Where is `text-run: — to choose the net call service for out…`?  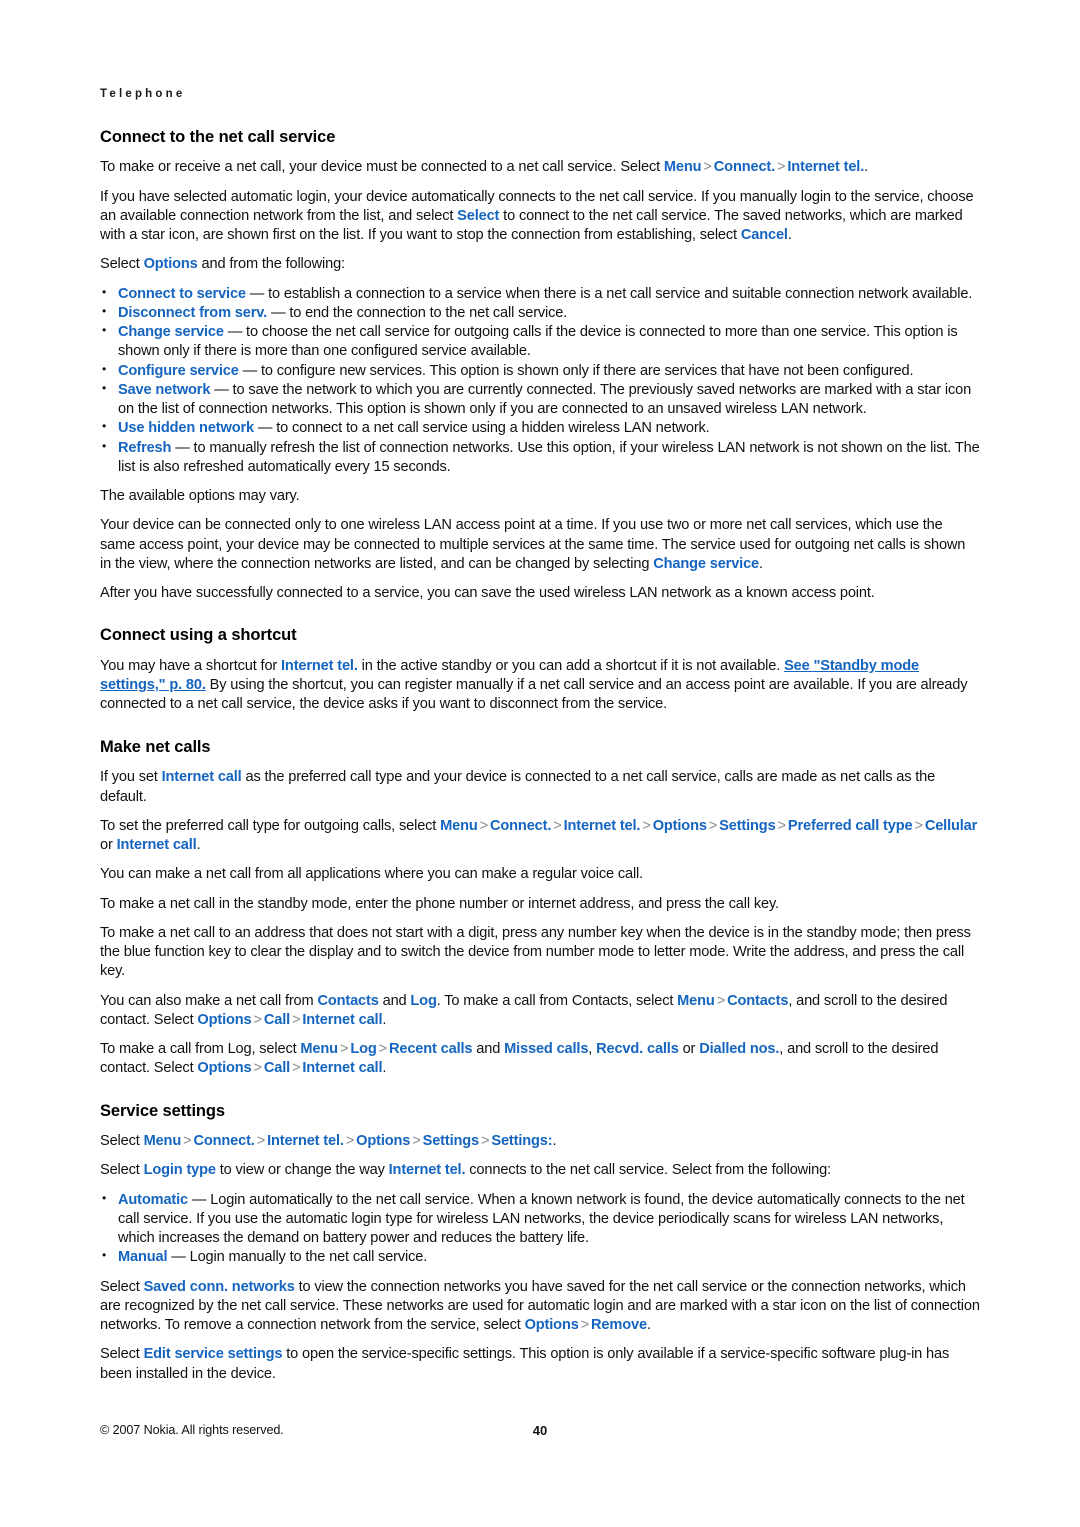 text-run: — to choose the net call service for out… is located at coordinates (538, 342).